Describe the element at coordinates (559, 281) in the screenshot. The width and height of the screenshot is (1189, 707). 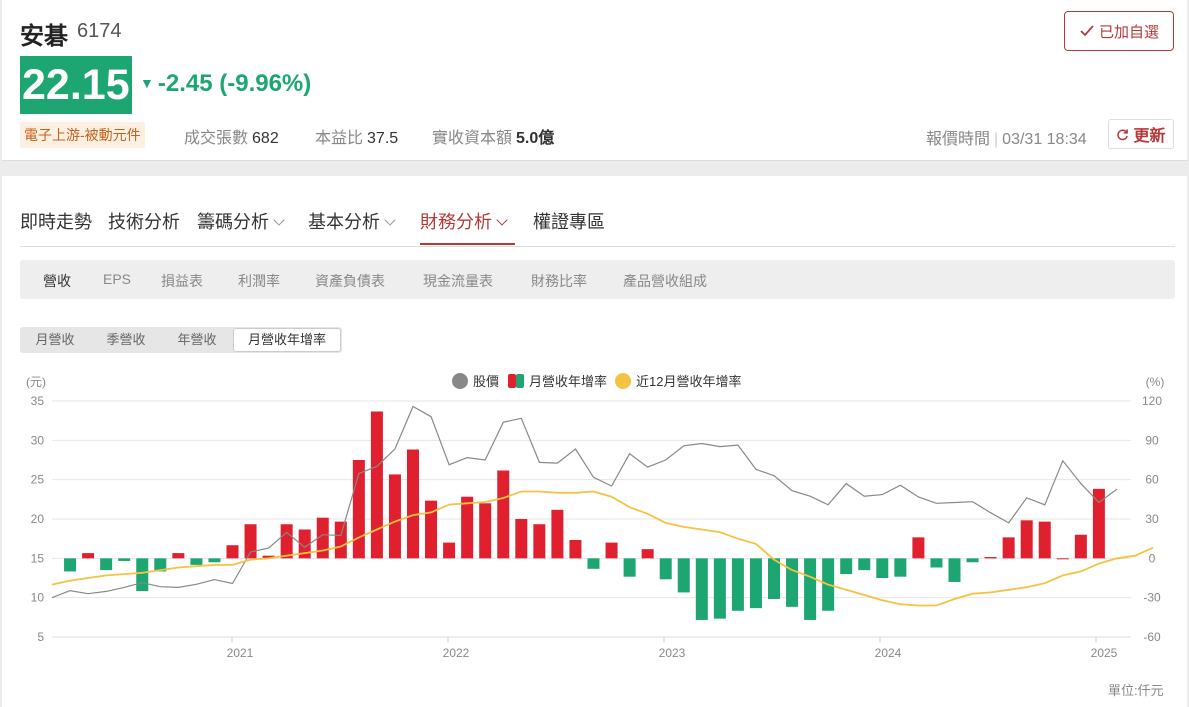
I see `subtab-ratios: 財務比率` at that location.